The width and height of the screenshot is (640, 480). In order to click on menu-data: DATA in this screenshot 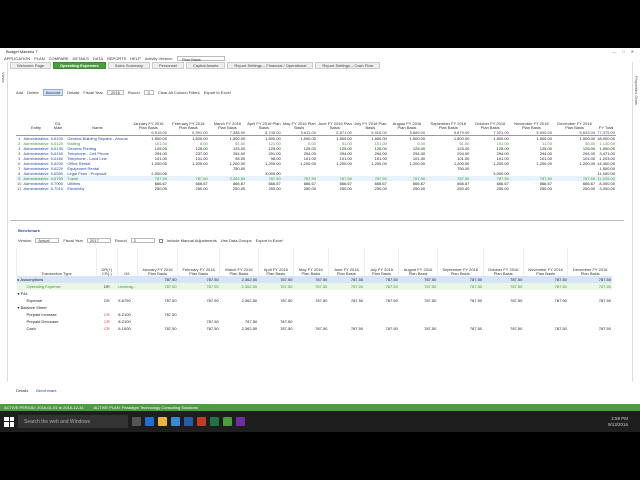, I will do `click(98, 58)`.